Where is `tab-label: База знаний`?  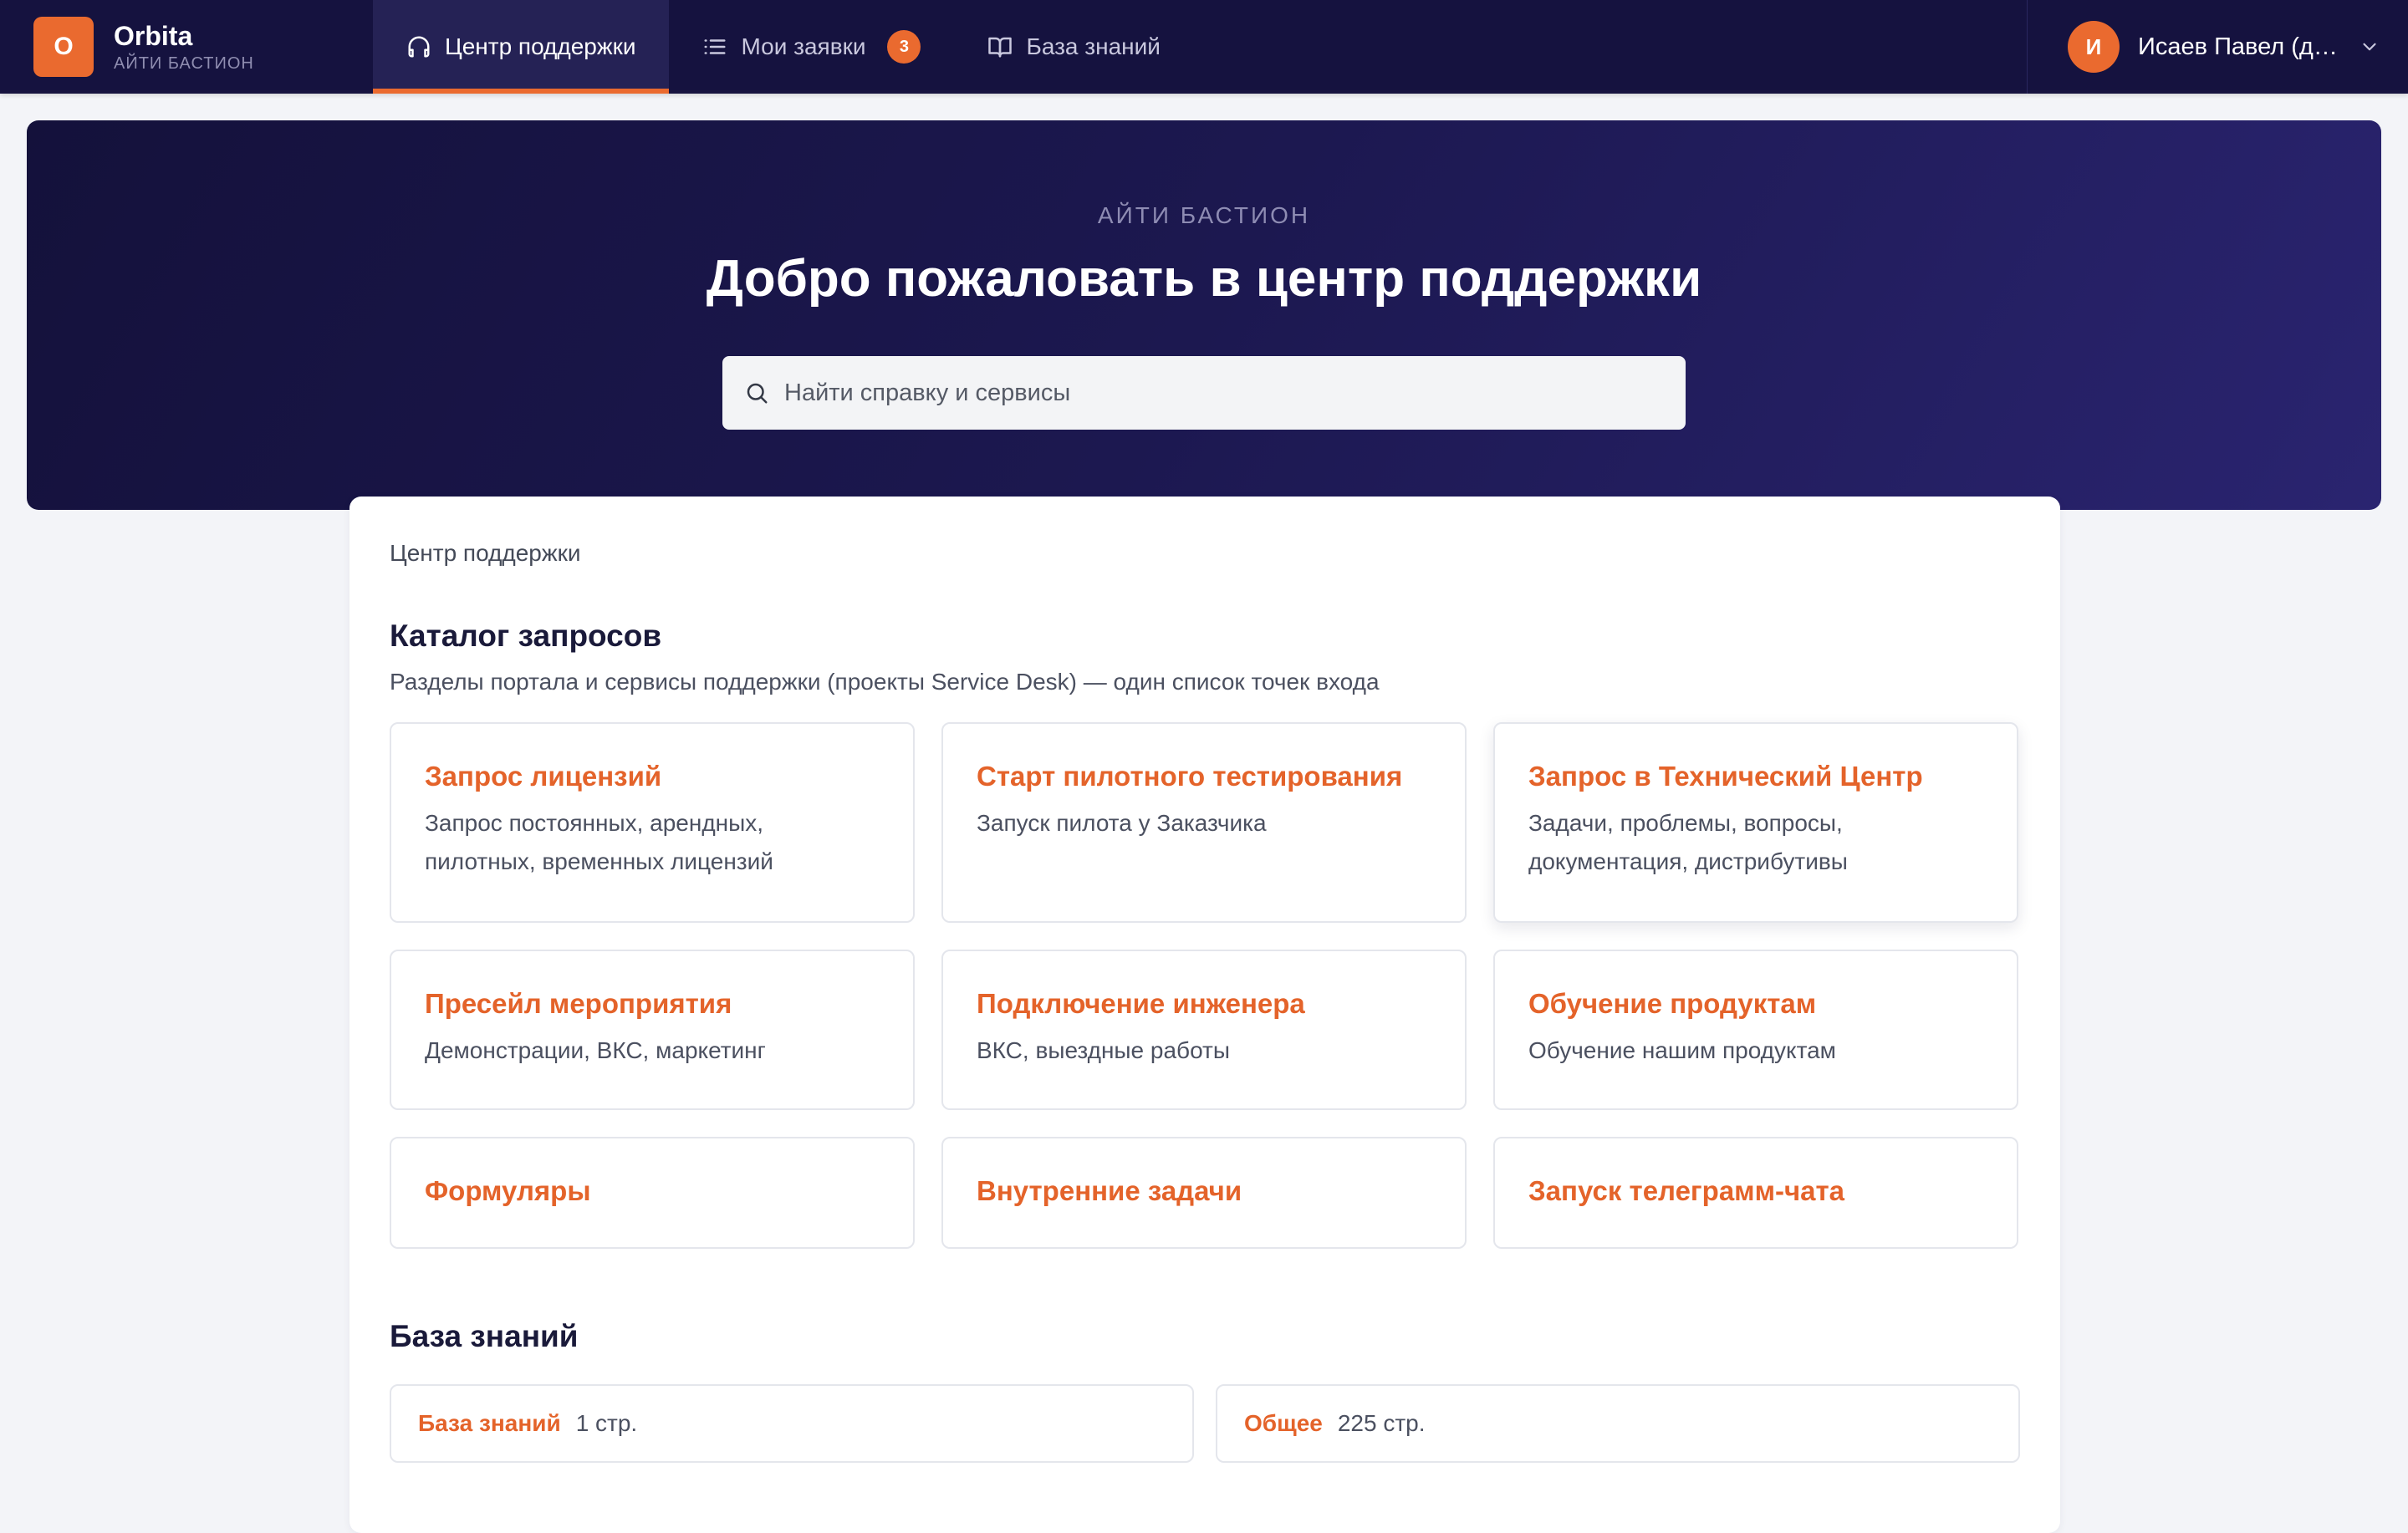 tab-label: База знаний is located at coordinates (1093, 46).